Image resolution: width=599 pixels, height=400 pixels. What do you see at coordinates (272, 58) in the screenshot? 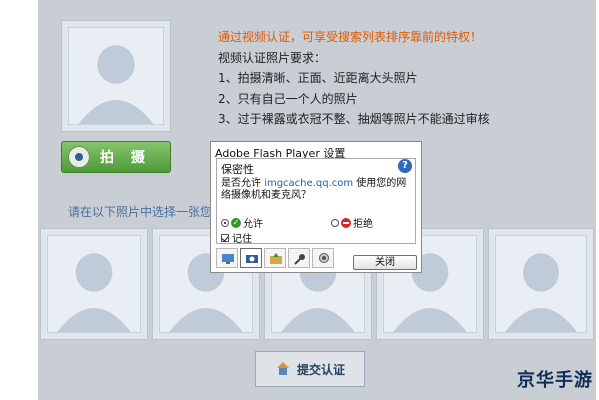
I see `requirements-title: 视频认证照片要求：` at bounding box center [272, 58].